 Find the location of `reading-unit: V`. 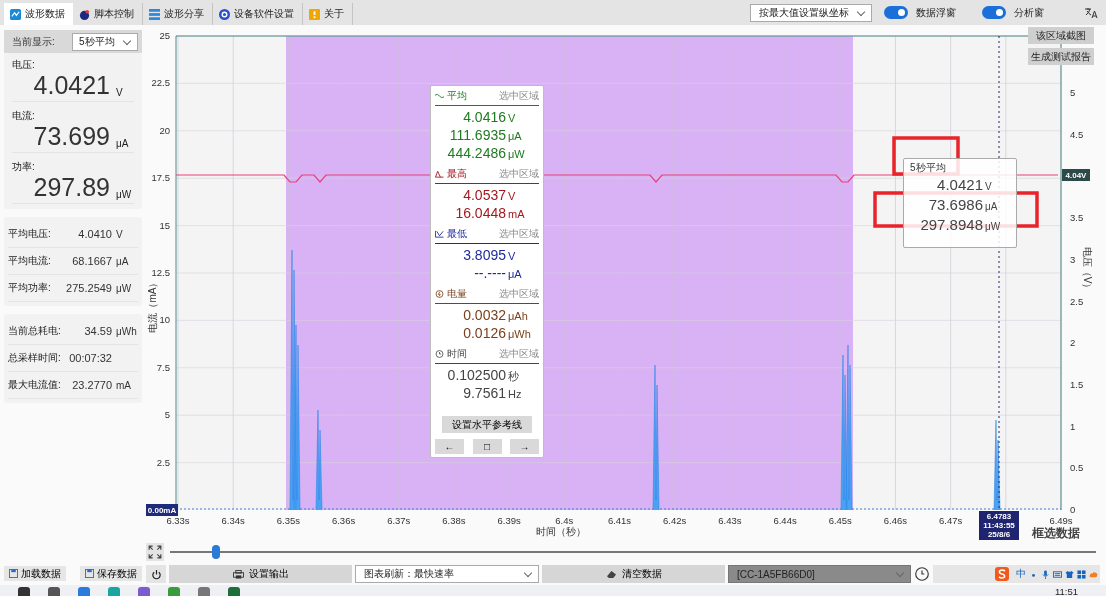

reading-unit: V is located at coordinates (120, 93).